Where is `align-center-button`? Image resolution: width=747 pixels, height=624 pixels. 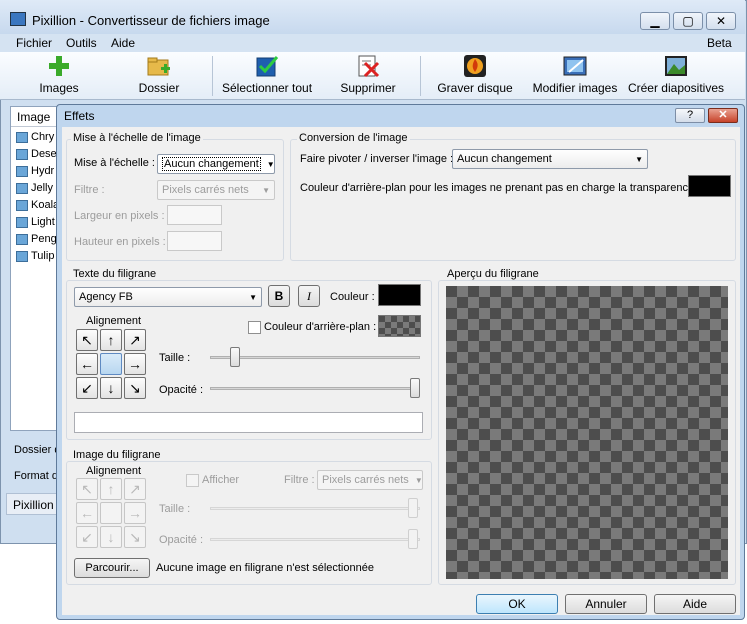 align-center-button is located at coordinates (111, 364).